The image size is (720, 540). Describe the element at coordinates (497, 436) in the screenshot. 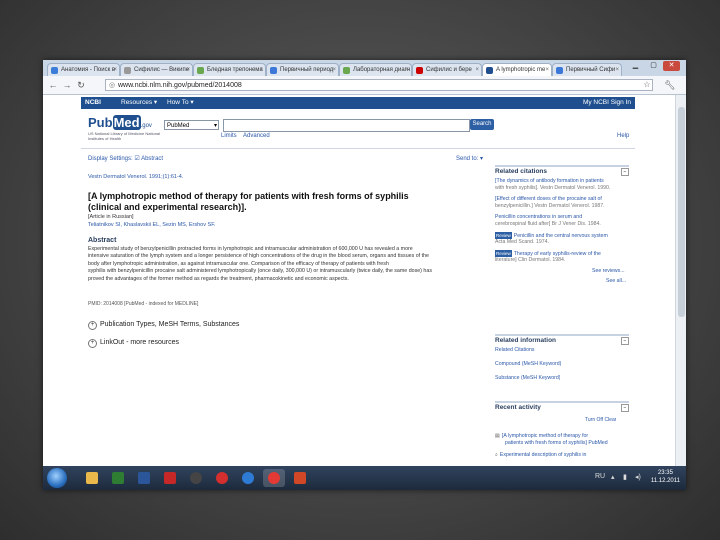

I see `document-icon: ▤` at that location.